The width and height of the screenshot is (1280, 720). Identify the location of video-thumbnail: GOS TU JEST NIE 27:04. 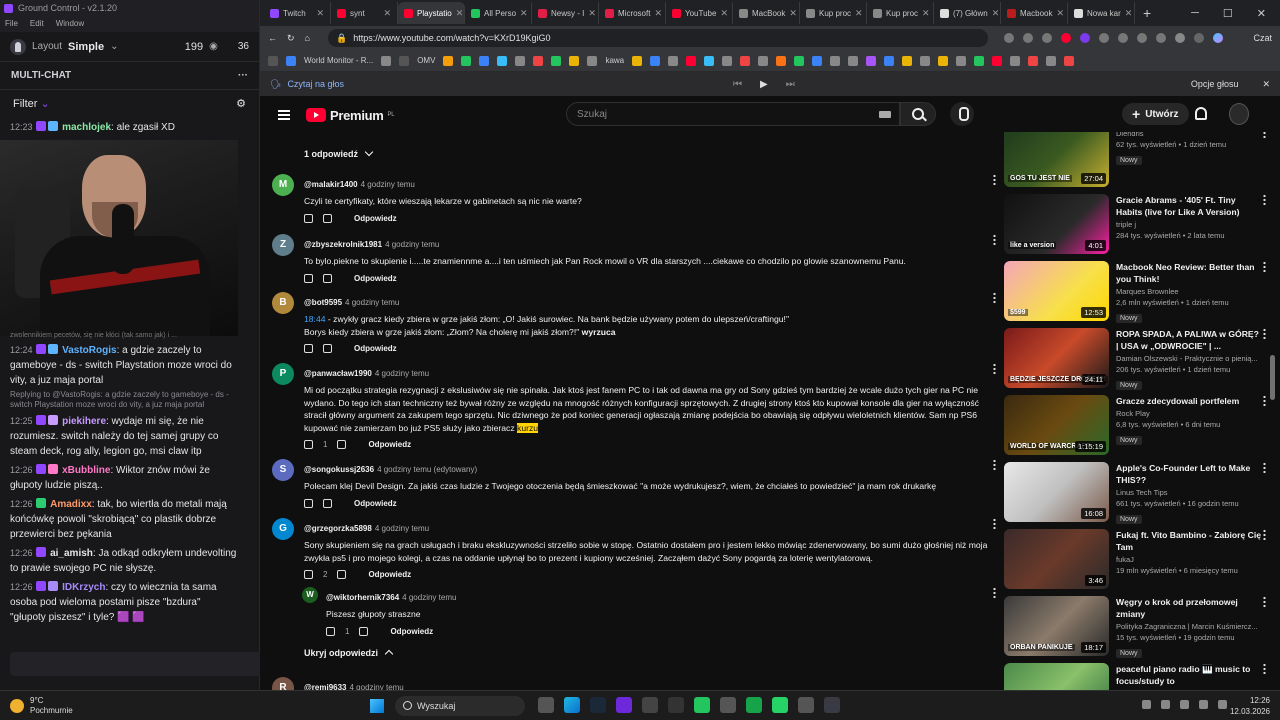
(1056, 159).